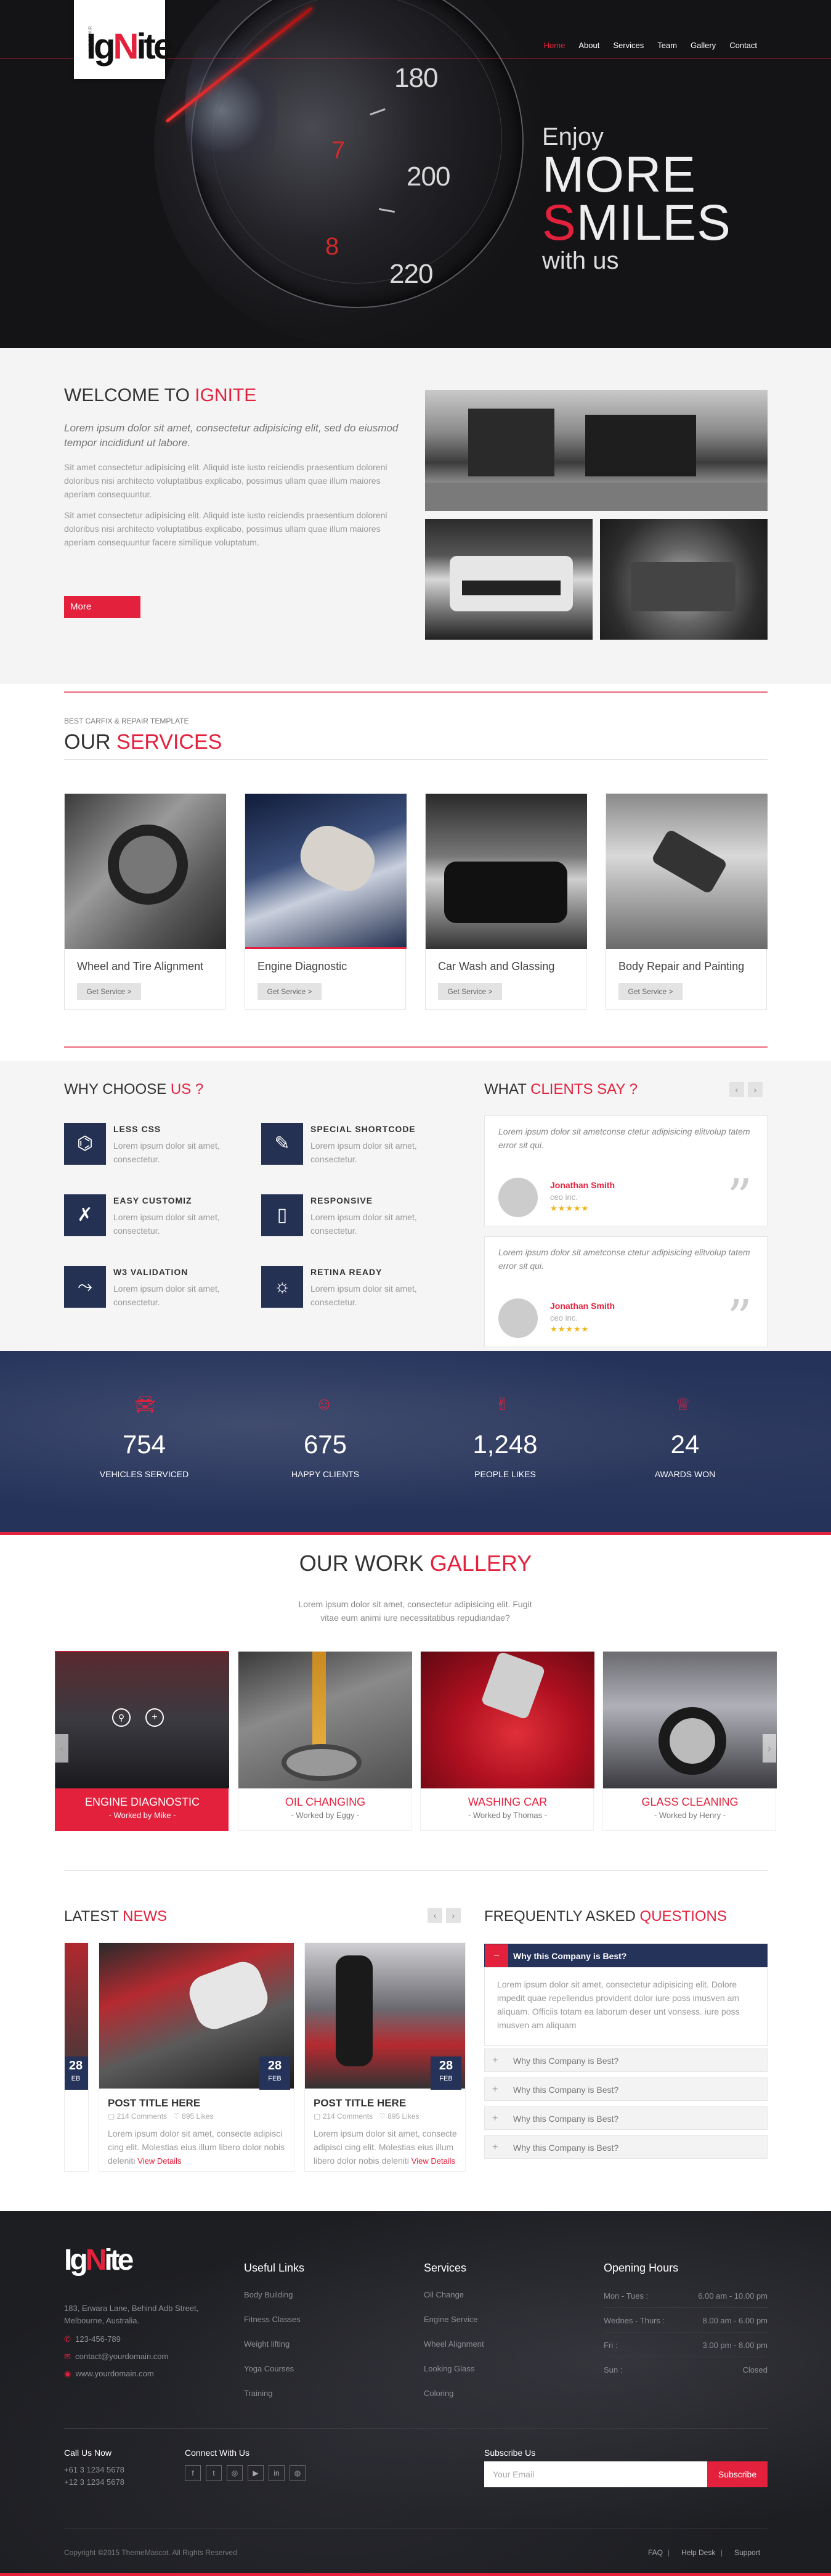 This screenshot has width=831, height=2576. I want to click on nav-gallery: Gallery, so click(703, 45).